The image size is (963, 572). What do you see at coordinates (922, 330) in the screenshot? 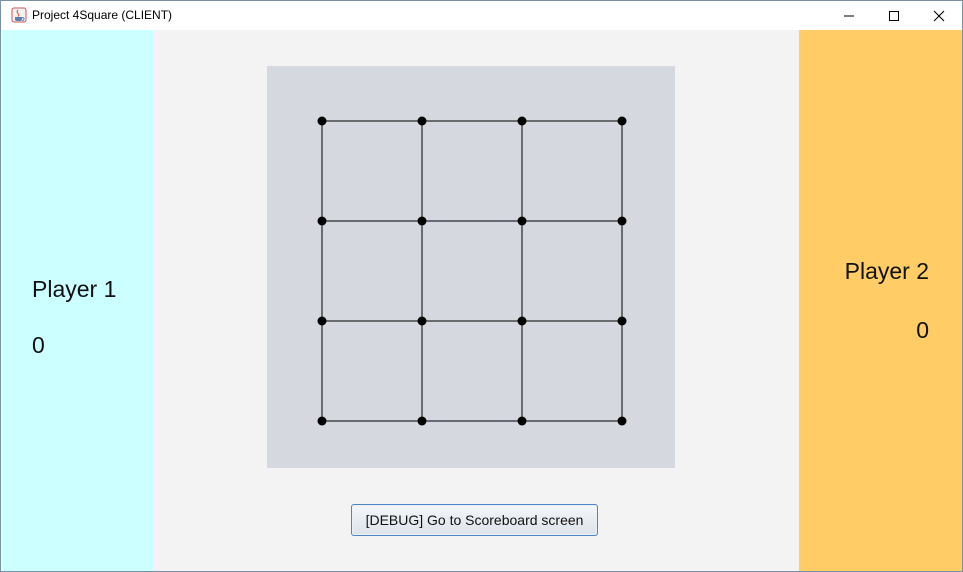
I see `player2-score: 0` at bounding box center [922, 330].